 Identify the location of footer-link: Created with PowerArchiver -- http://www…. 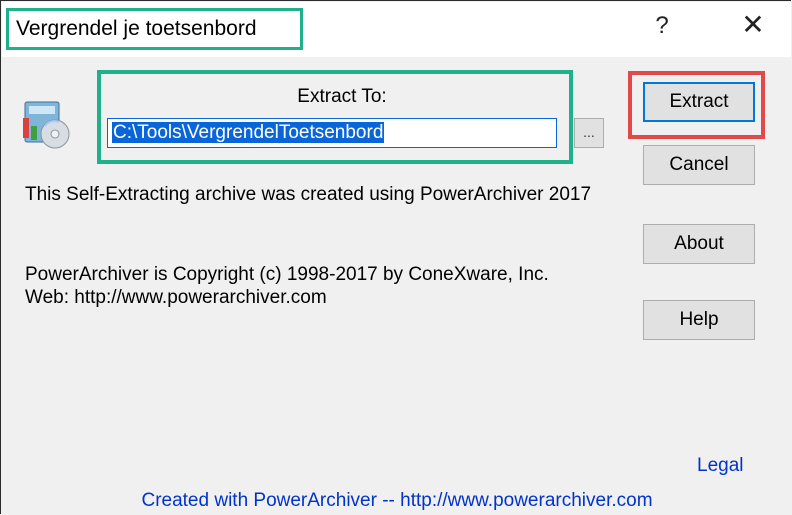
(396, 501).